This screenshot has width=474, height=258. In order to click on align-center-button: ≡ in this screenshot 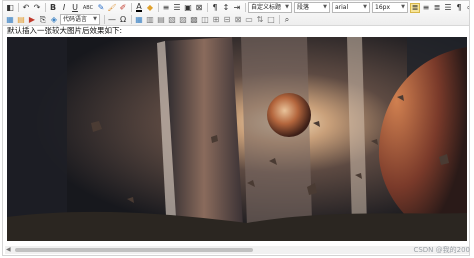, I will do `click(426, 8)`.